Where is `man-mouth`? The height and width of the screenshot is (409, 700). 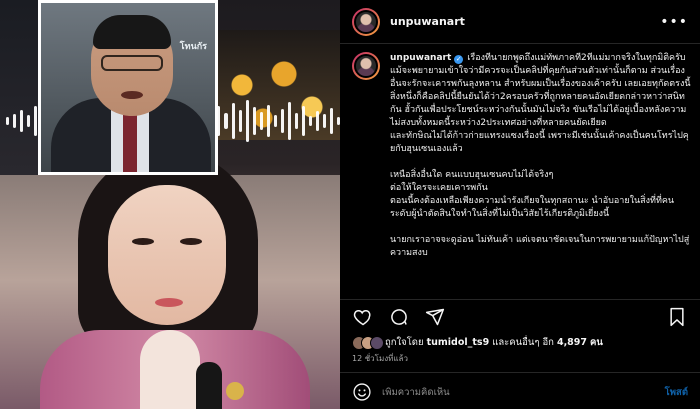 man-mouth is located at coordinates (132, 95).